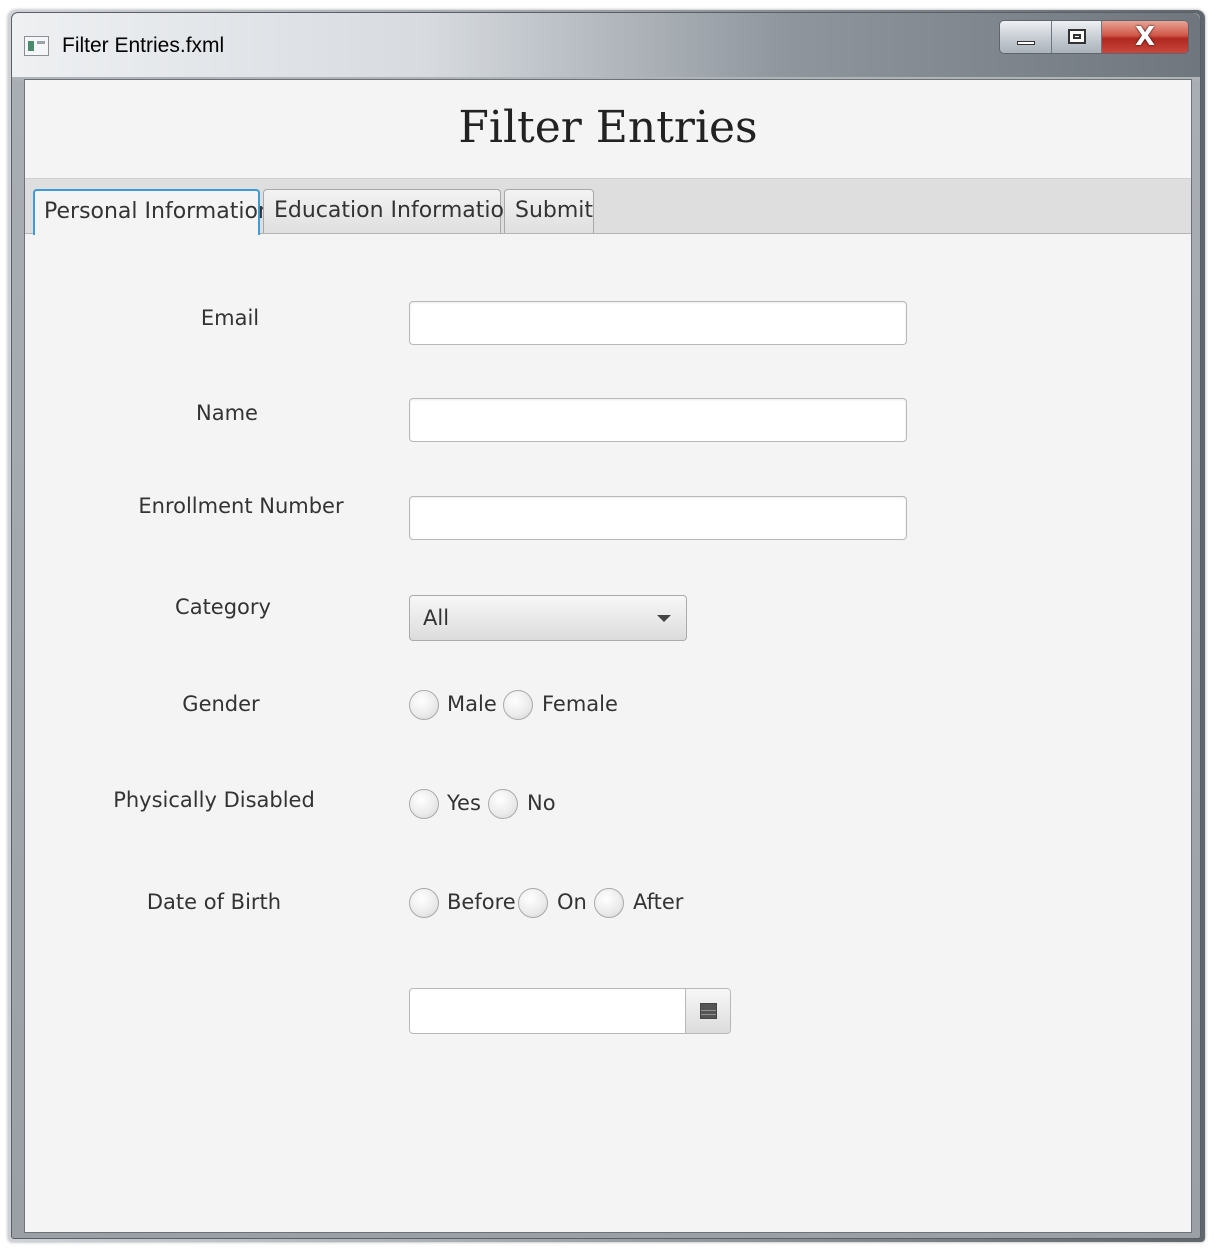 The image size is (1217, 1249). I want to click on gender-male-label: Male, so click(472, 704).